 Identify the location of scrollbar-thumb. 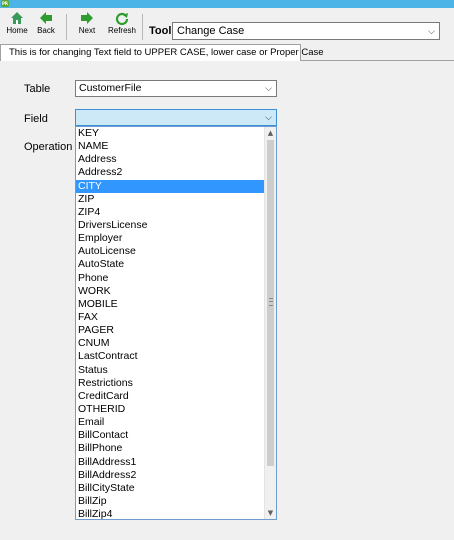
(270, 303).